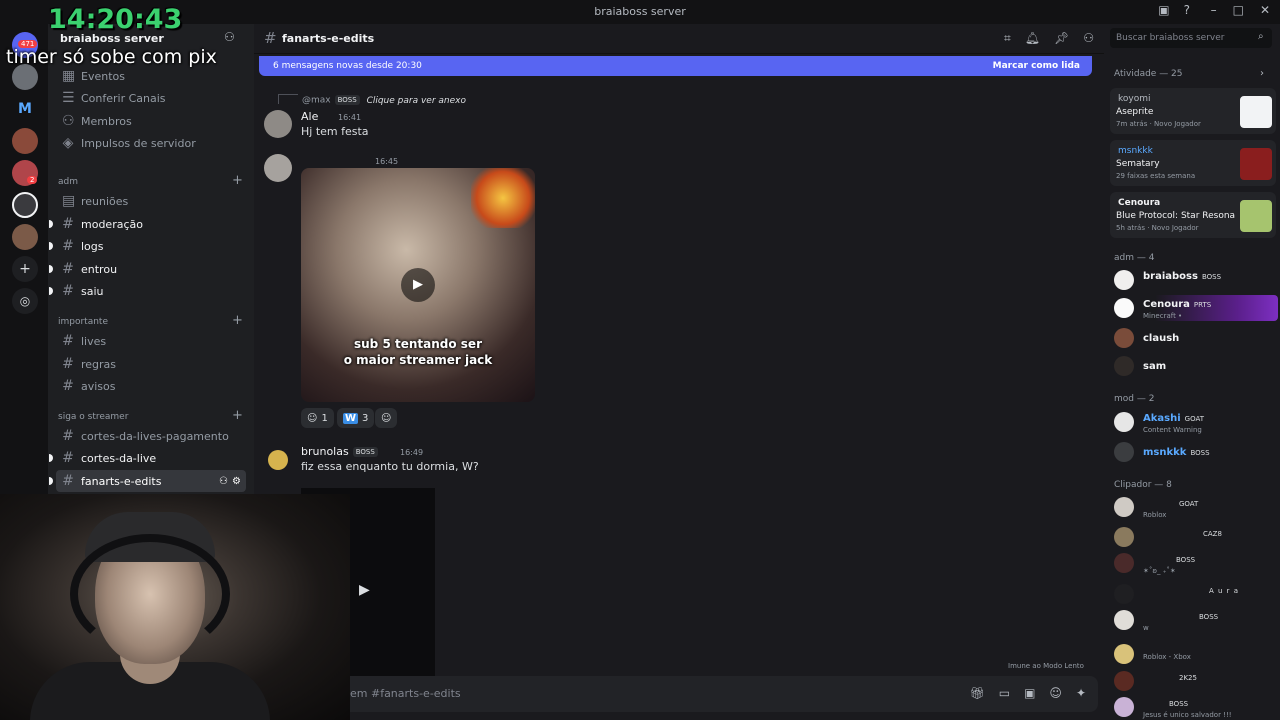  I want to click on sidebar-item-browse-channels: ☰ Conferir Canais, so click(151, 98).